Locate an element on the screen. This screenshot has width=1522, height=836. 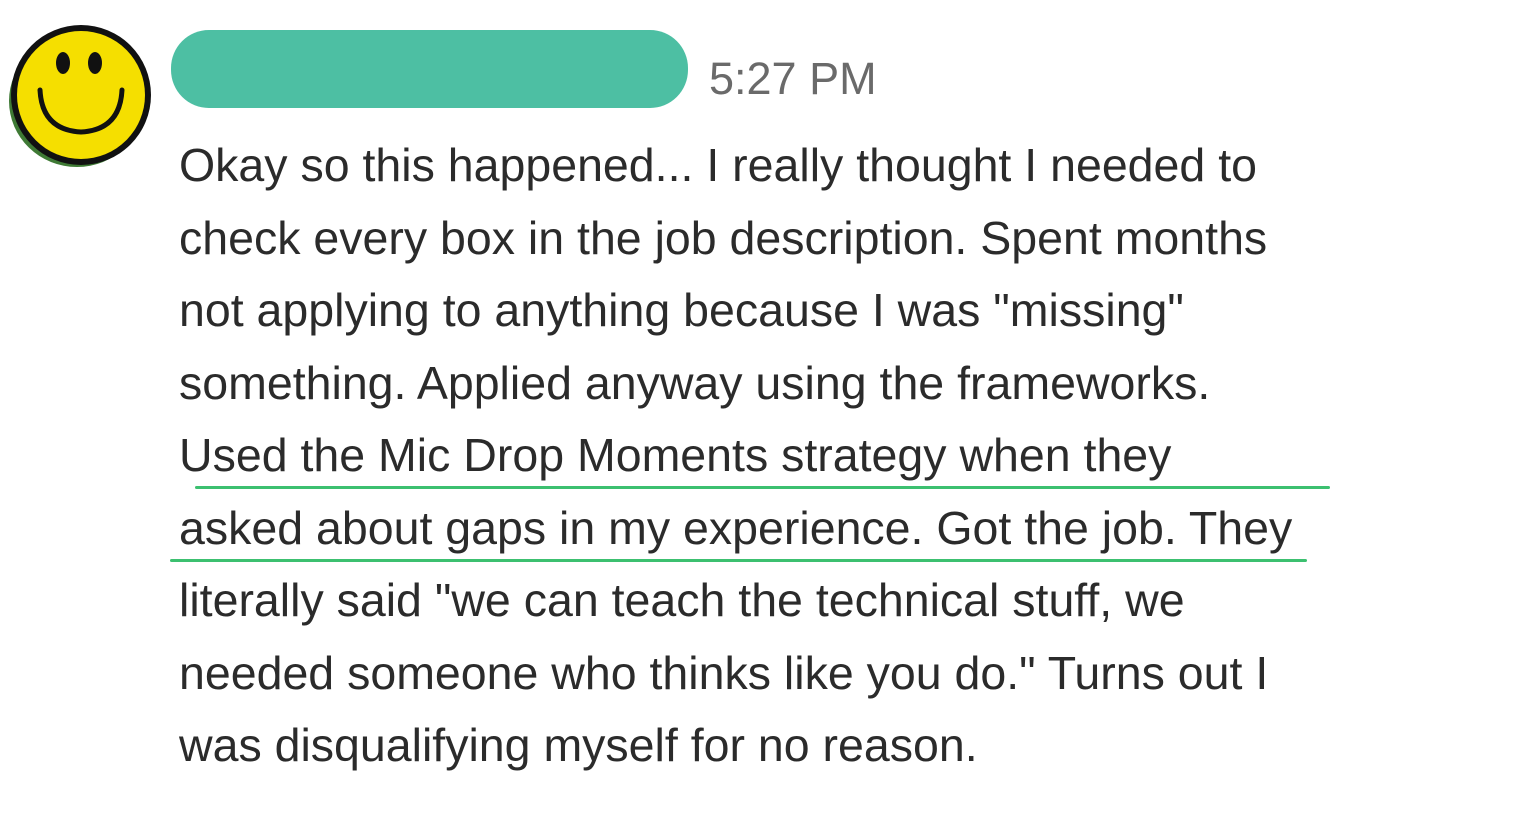
avatar is located at coordinates (79, 94).